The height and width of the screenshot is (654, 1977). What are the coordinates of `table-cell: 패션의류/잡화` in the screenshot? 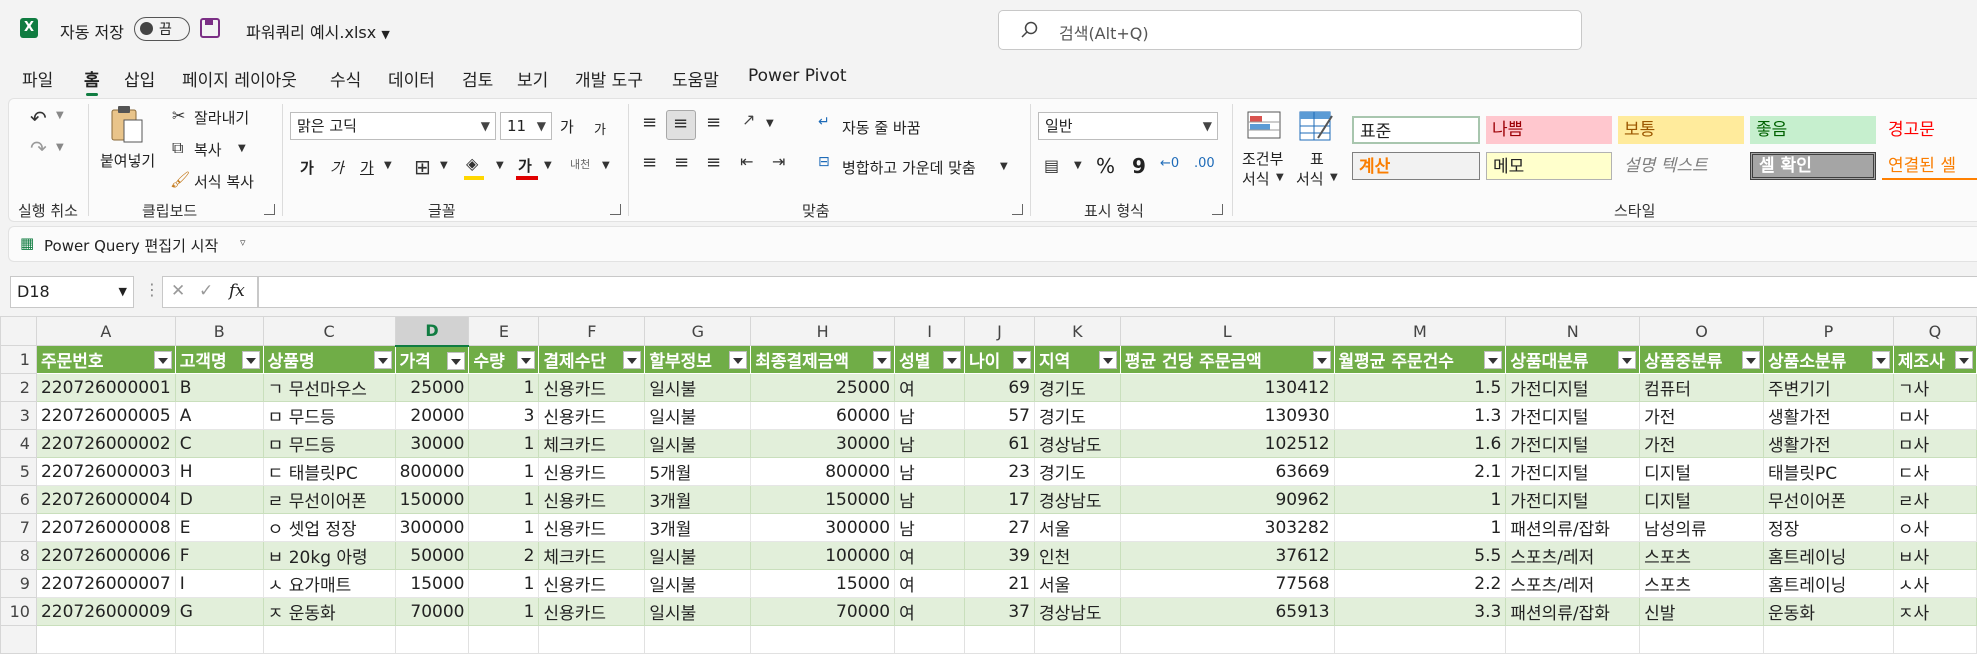 It's located at (1573, 527).